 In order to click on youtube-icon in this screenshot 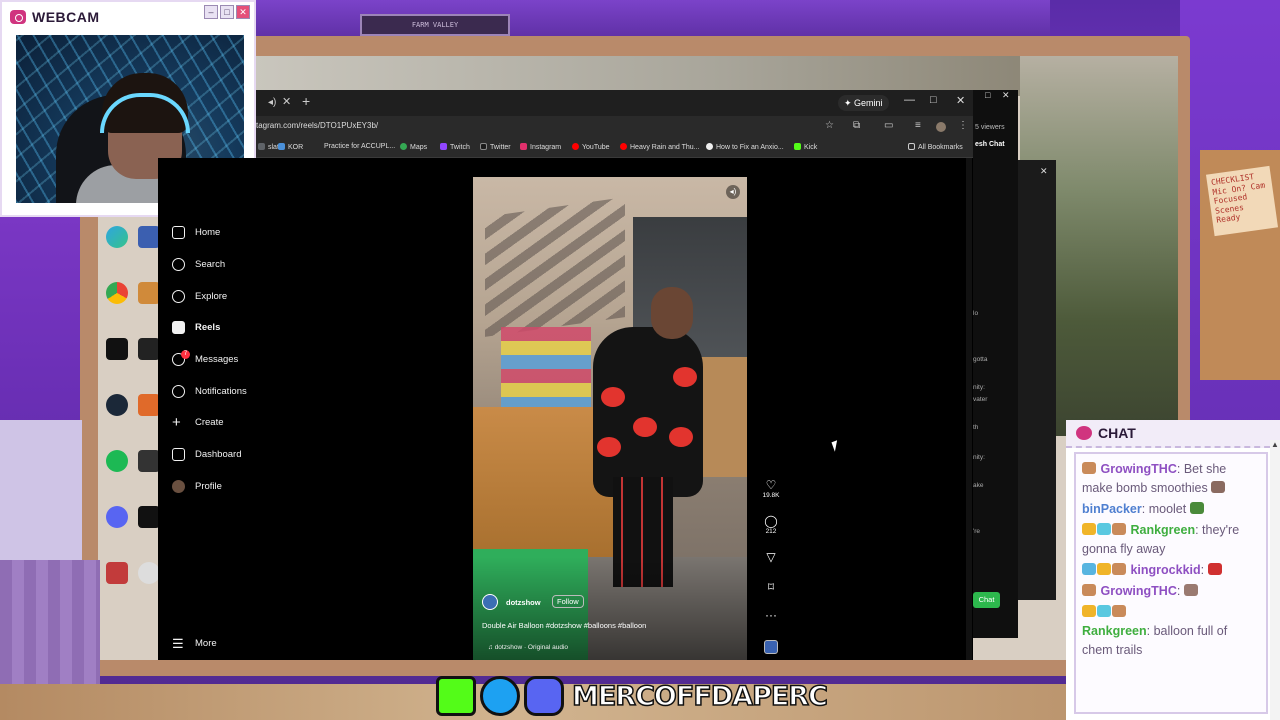, I will do `click(623, 146)`.